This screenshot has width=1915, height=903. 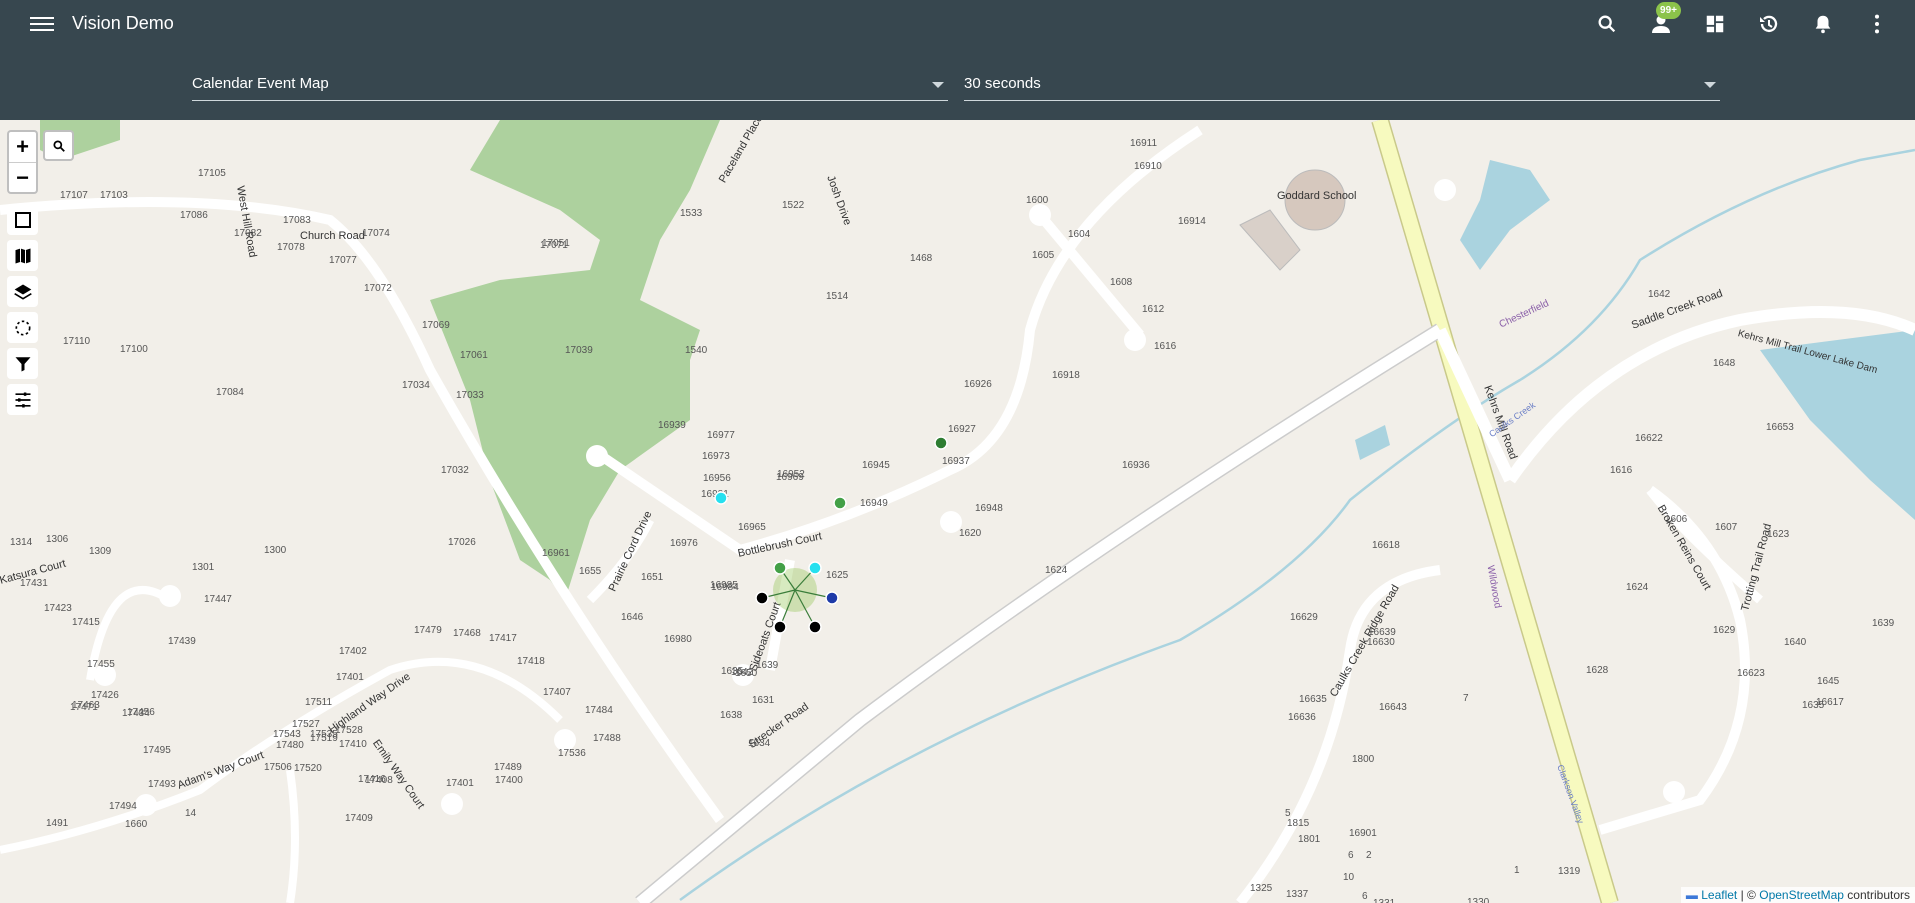 I want to click on settings-sliders-button, so click(x=22, y=399).